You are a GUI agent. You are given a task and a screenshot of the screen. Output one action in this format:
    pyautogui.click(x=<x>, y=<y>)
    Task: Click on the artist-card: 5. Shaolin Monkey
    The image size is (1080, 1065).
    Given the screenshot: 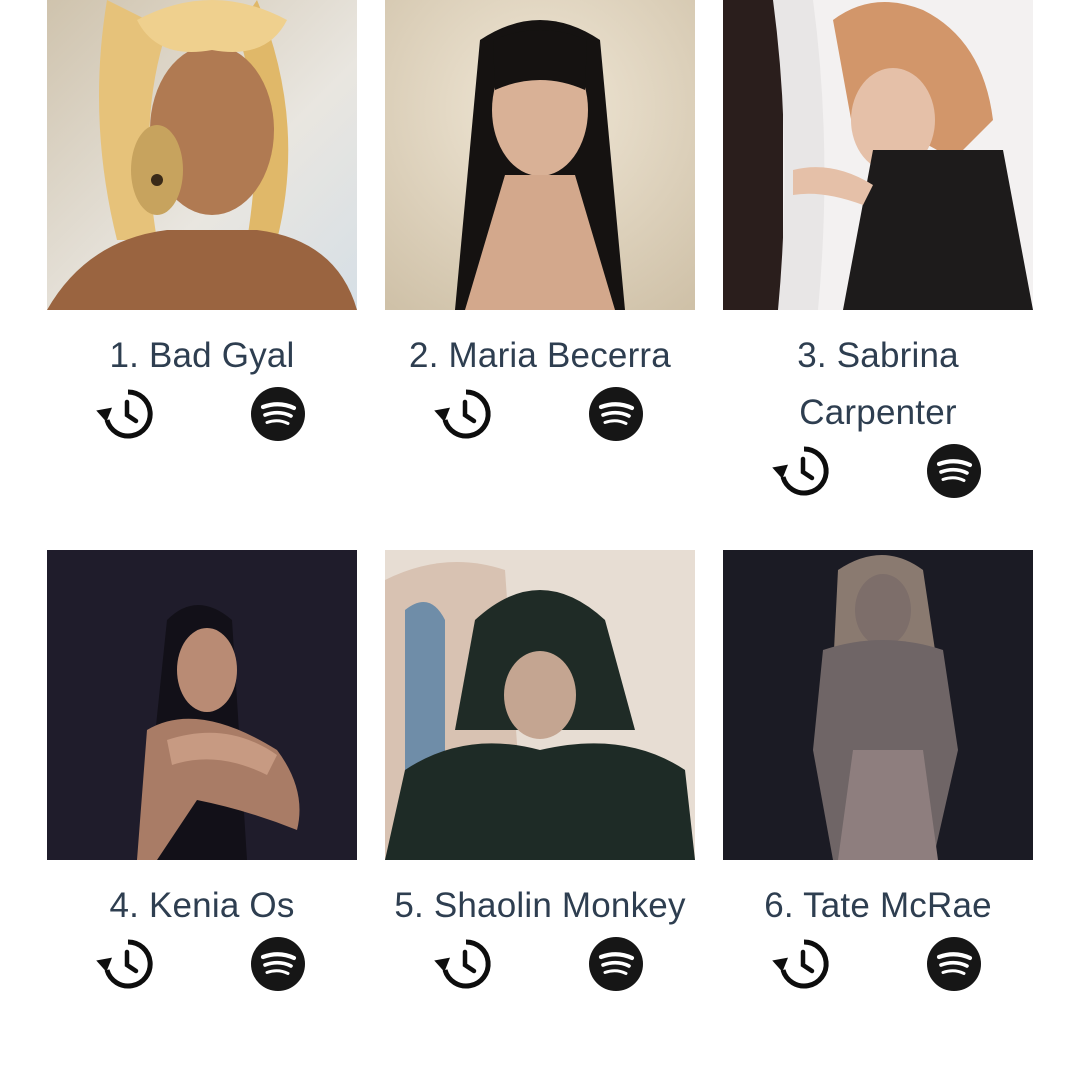 What is the action you would take?
    pyautogui.click(x=540, y=772)
    